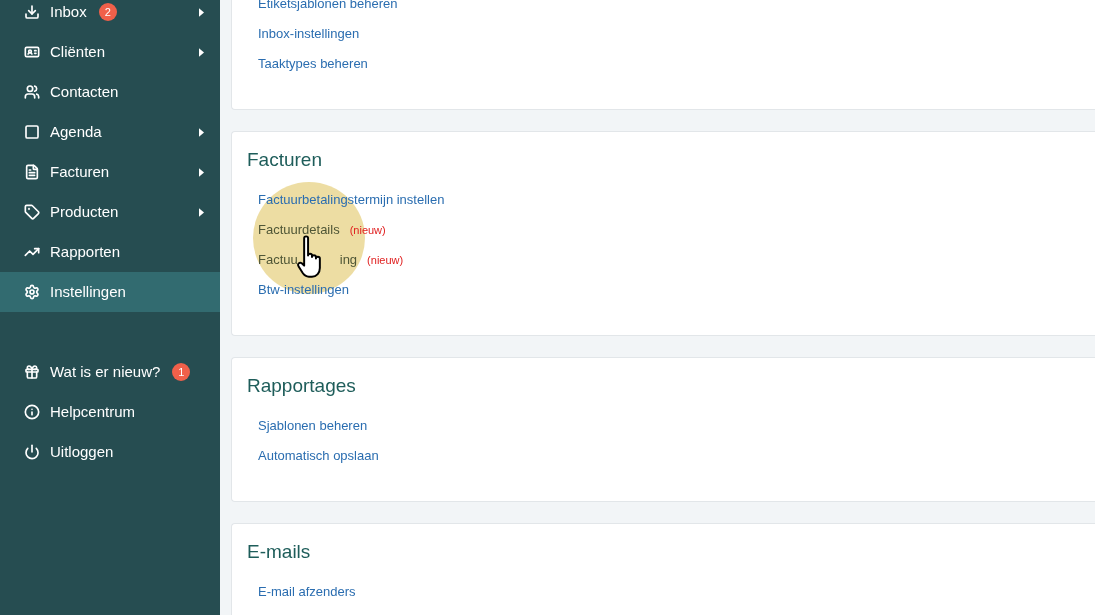  Describe the element at coordinates (351, 200) in the screenshot. I see `settings-link: Factuurbetalingstermijn instellen` at that location.